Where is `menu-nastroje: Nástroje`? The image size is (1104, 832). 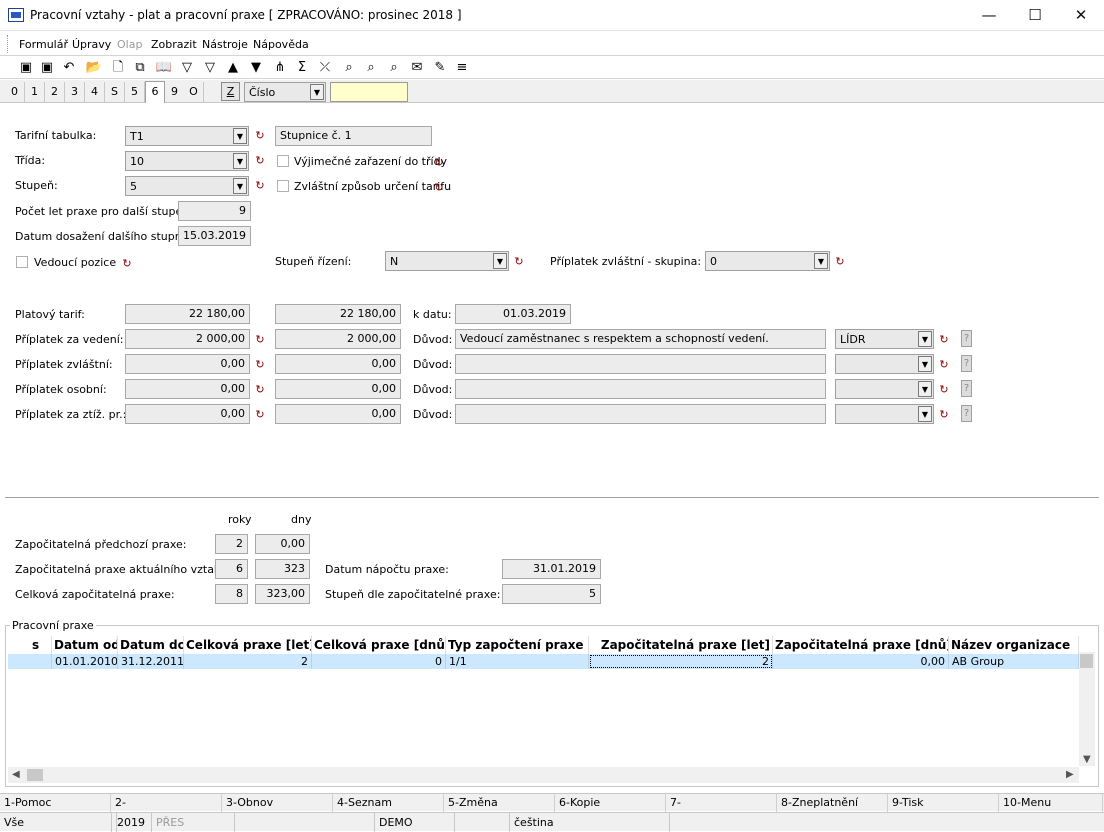 menu-nastroje: Nástroje is located at coordinates (225, 44).